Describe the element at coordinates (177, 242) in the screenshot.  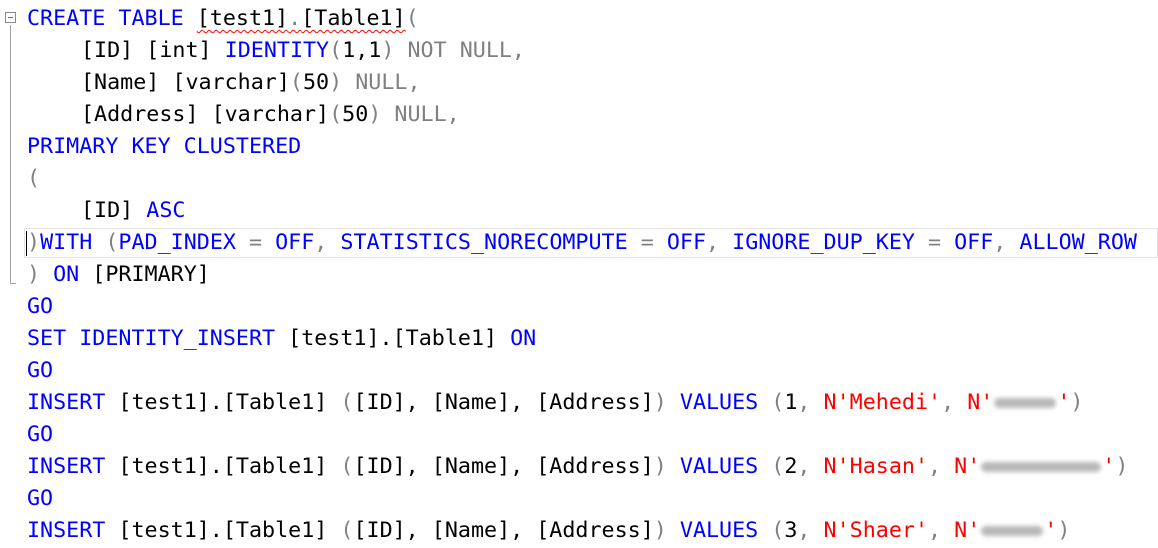
I see `option-name: PAD_INDEX` at that location.